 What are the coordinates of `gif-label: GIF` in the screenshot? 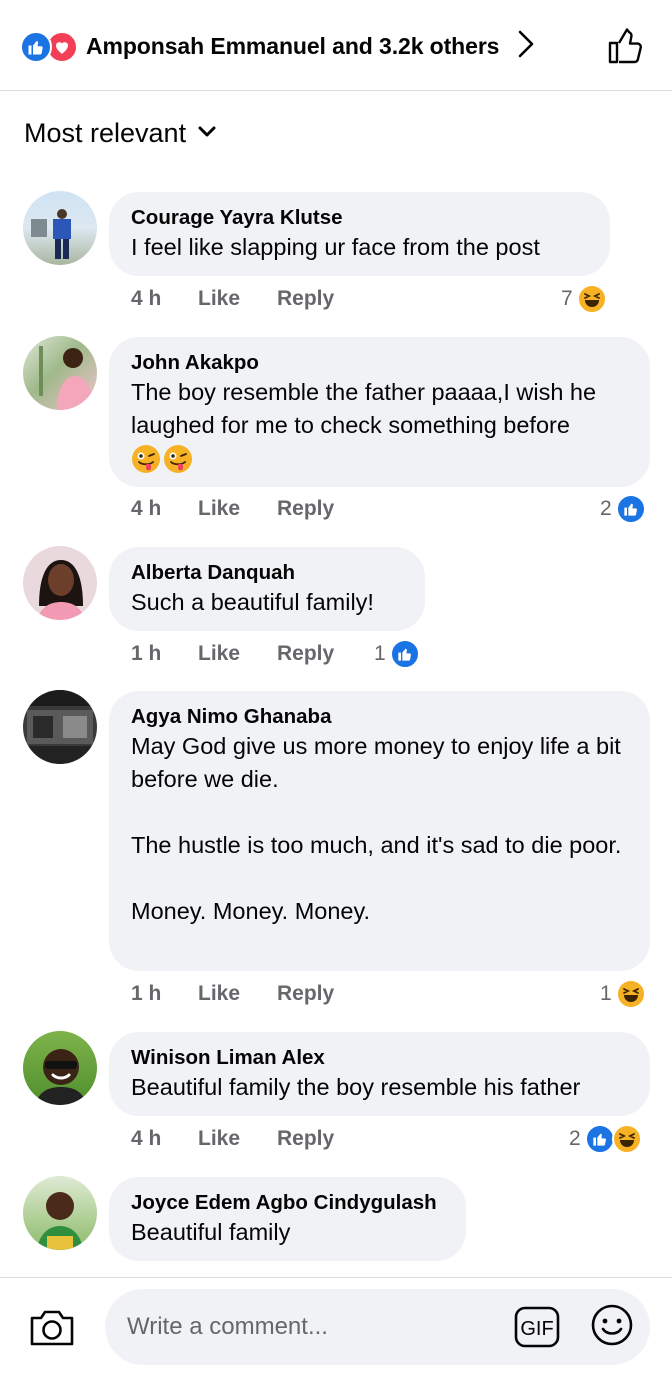 It's located at (536, 1329).